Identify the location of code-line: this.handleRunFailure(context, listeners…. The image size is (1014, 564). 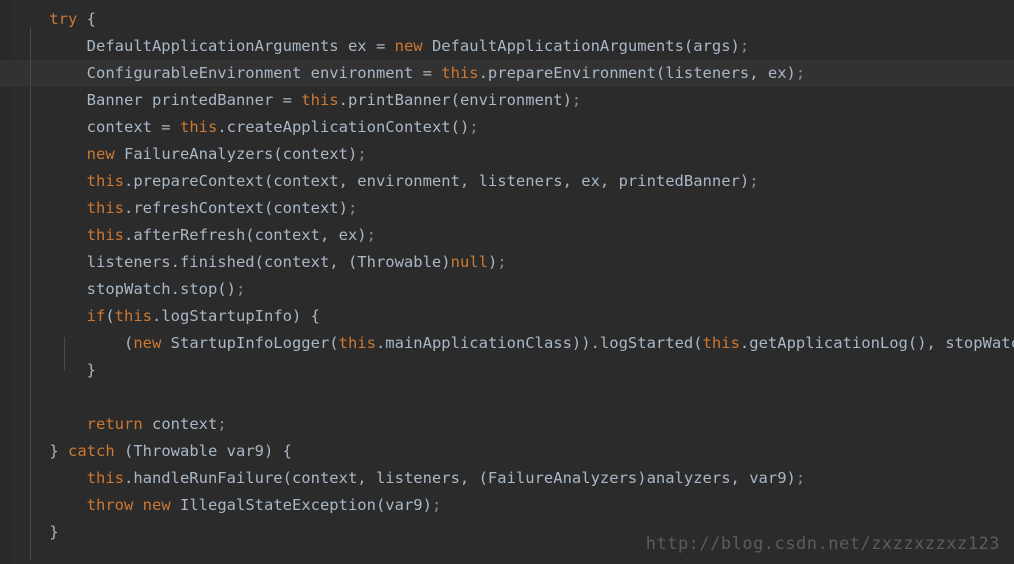
(507, 478).